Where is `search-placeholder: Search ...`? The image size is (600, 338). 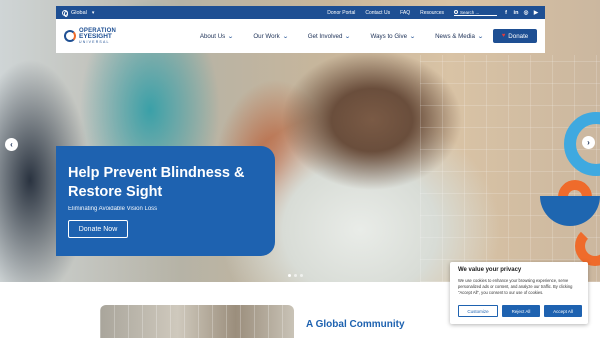
search-placeholder: Search ... is located at coordinates (470, 12).